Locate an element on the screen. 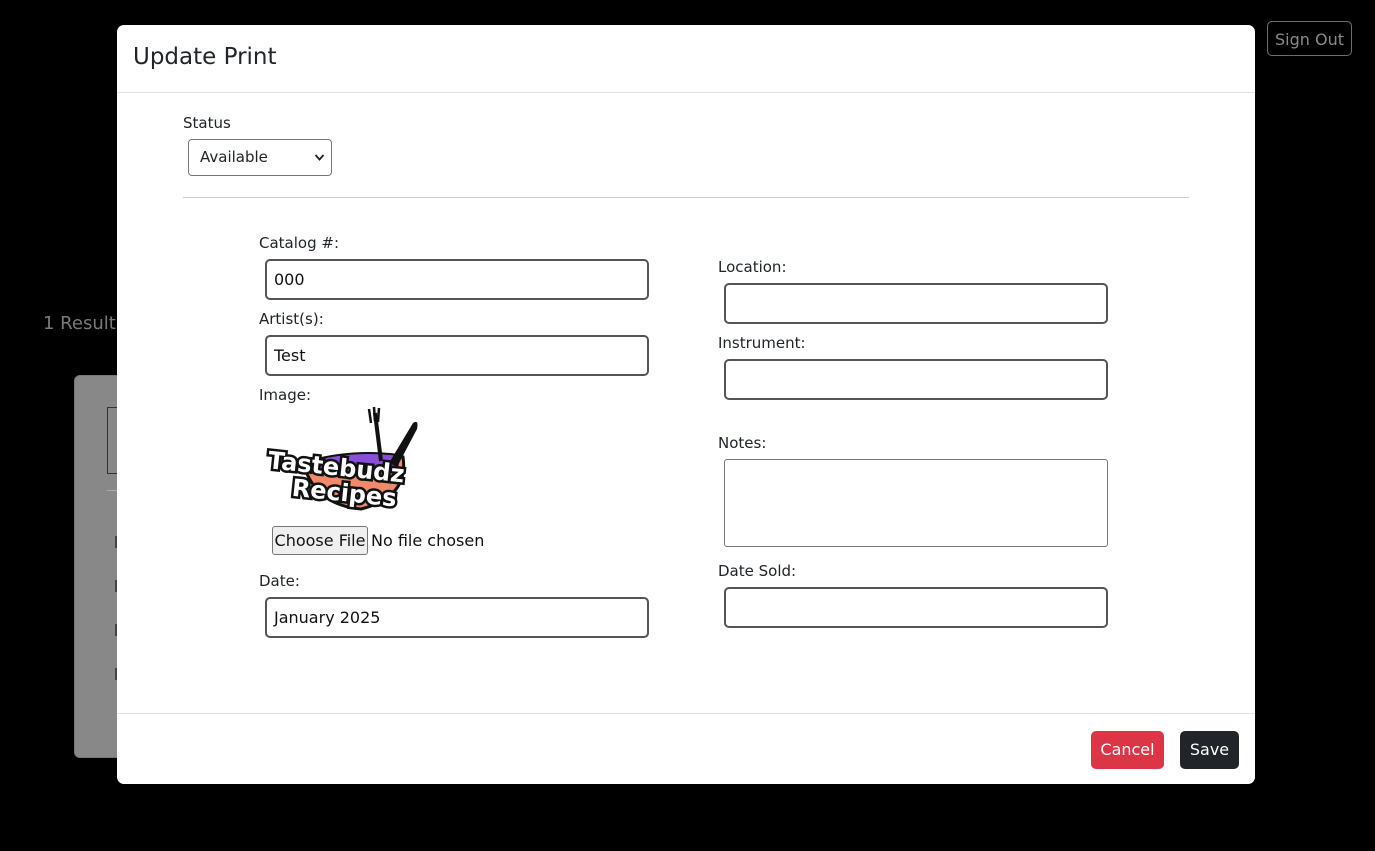  section-divider is located at coordinates (686, 197).